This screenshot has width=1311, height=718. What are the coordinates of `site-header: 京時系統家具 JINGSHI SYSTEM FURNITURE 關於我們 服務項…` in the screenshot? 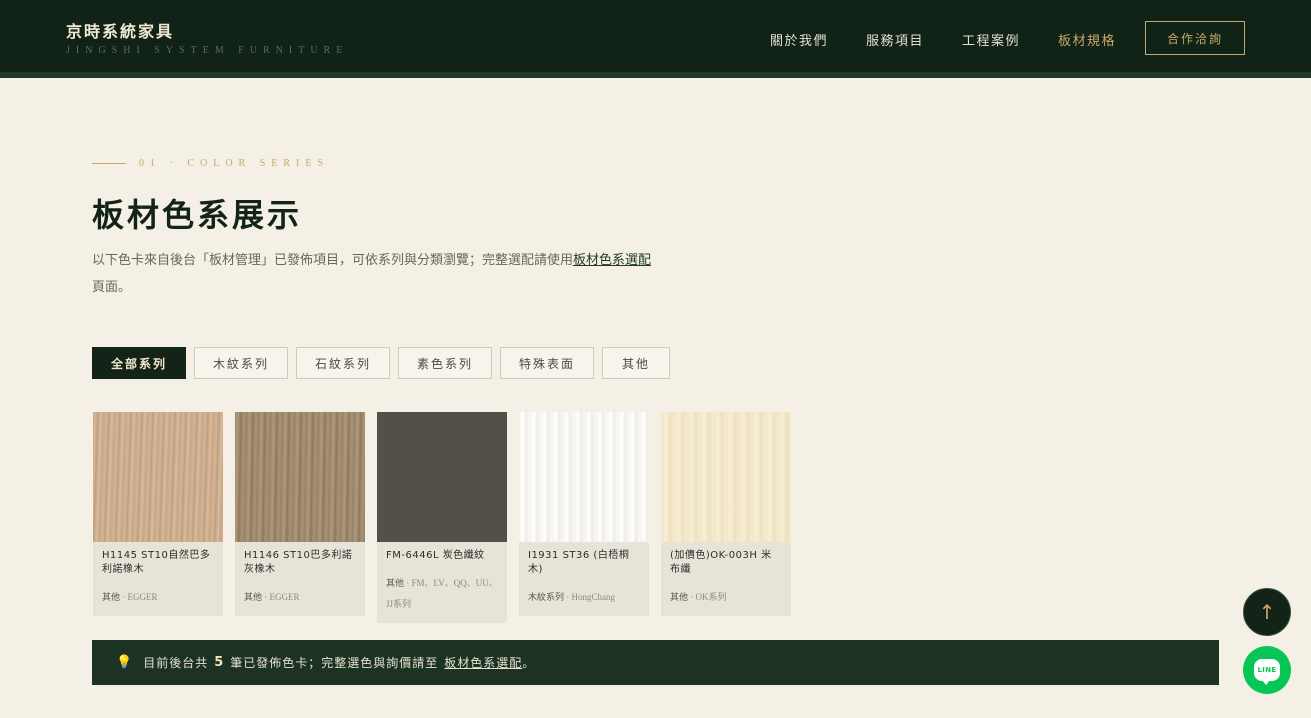 It's located at (655, 39).